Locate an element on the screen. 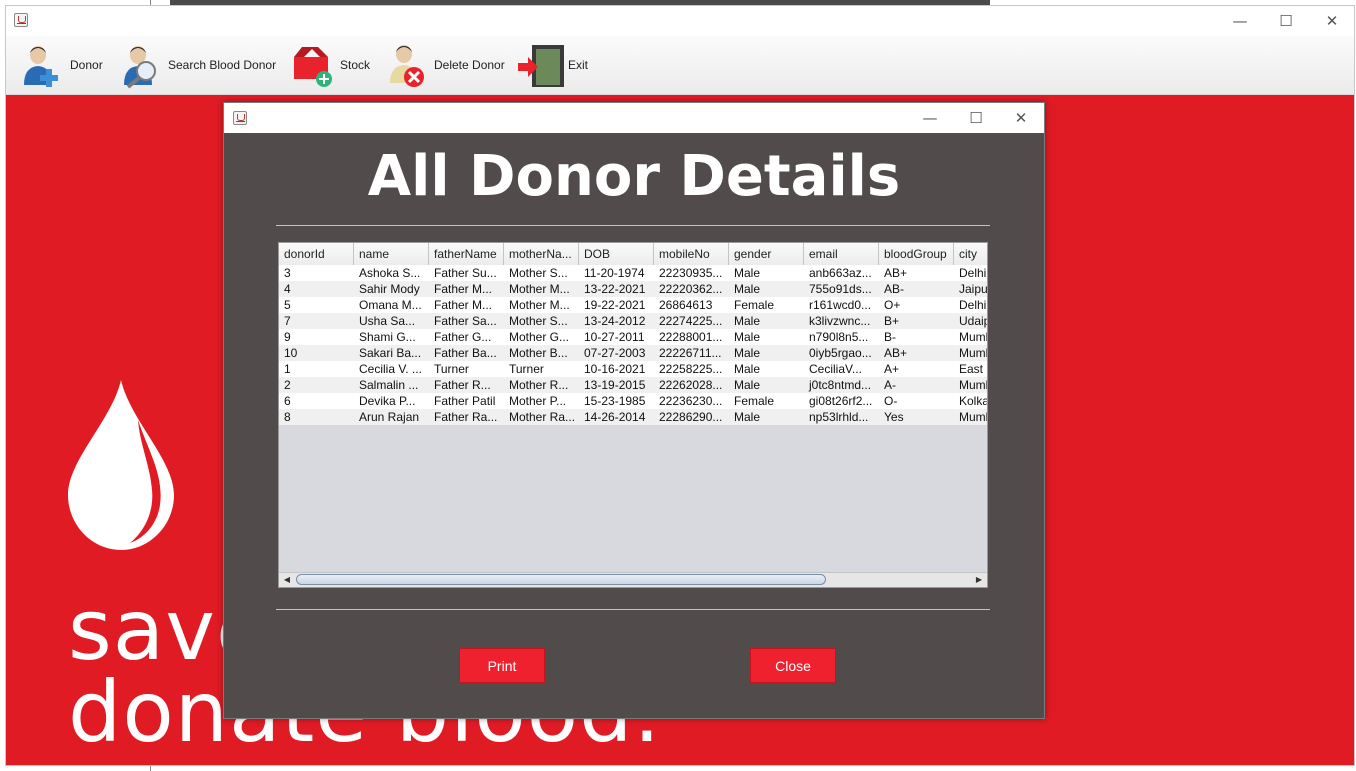 The image size is (1356, 771). column-header: donorId is located at coordinates (316, 254).